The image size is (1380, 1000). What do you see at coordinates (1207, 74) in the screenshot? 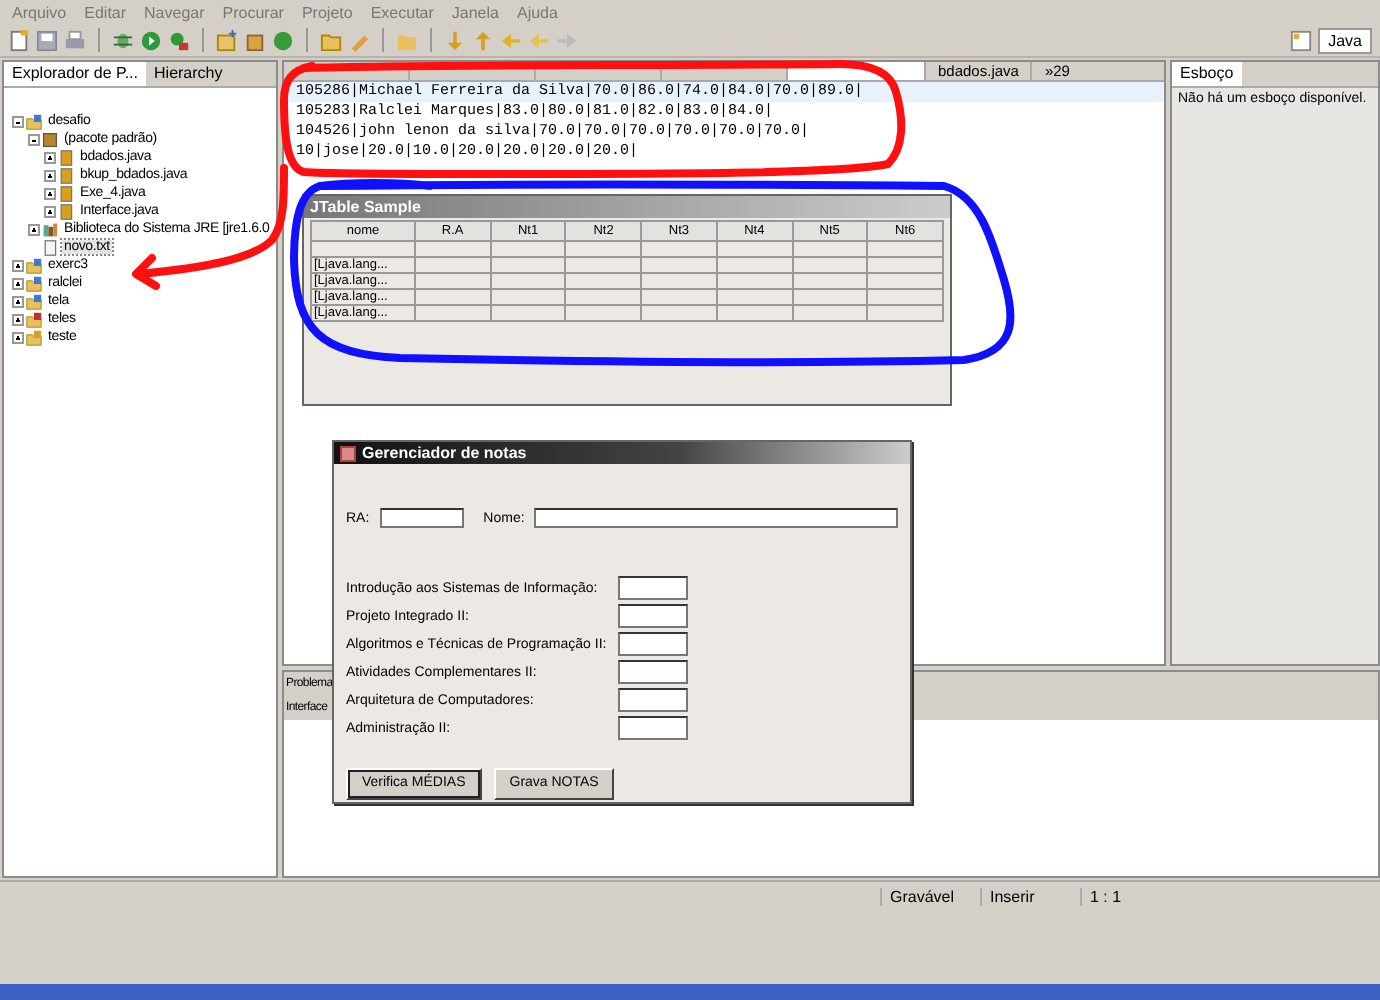
I see `view-tab: Esboço` at bounding box center [1207, 74].